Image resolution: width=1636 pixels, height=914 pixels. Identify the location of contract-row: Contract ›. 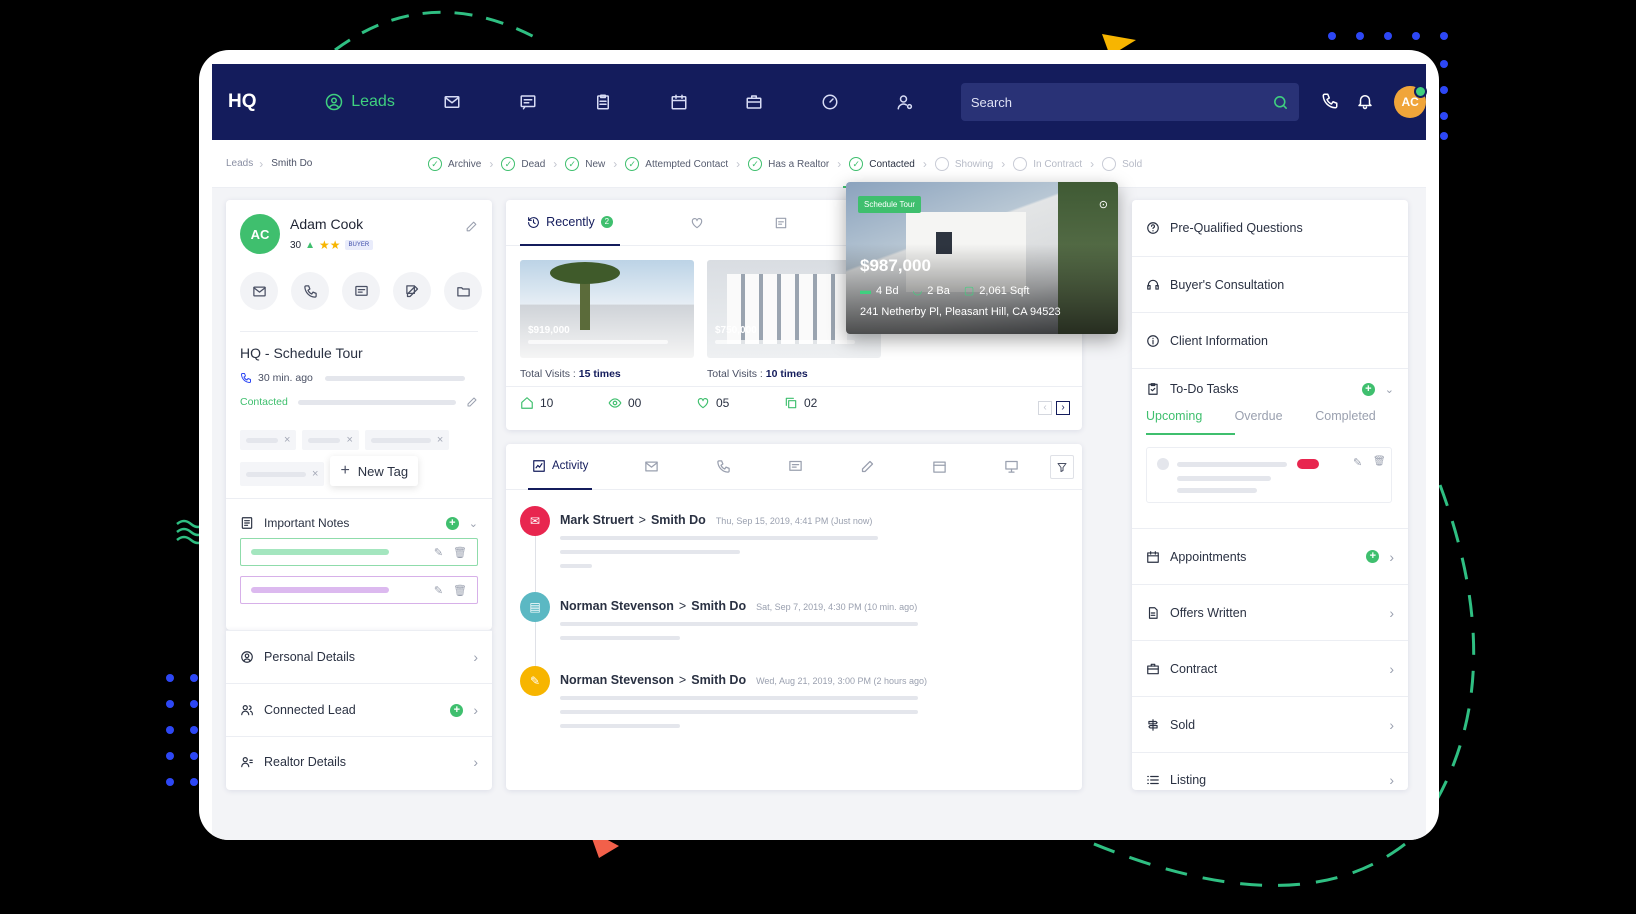
(1270, 668).